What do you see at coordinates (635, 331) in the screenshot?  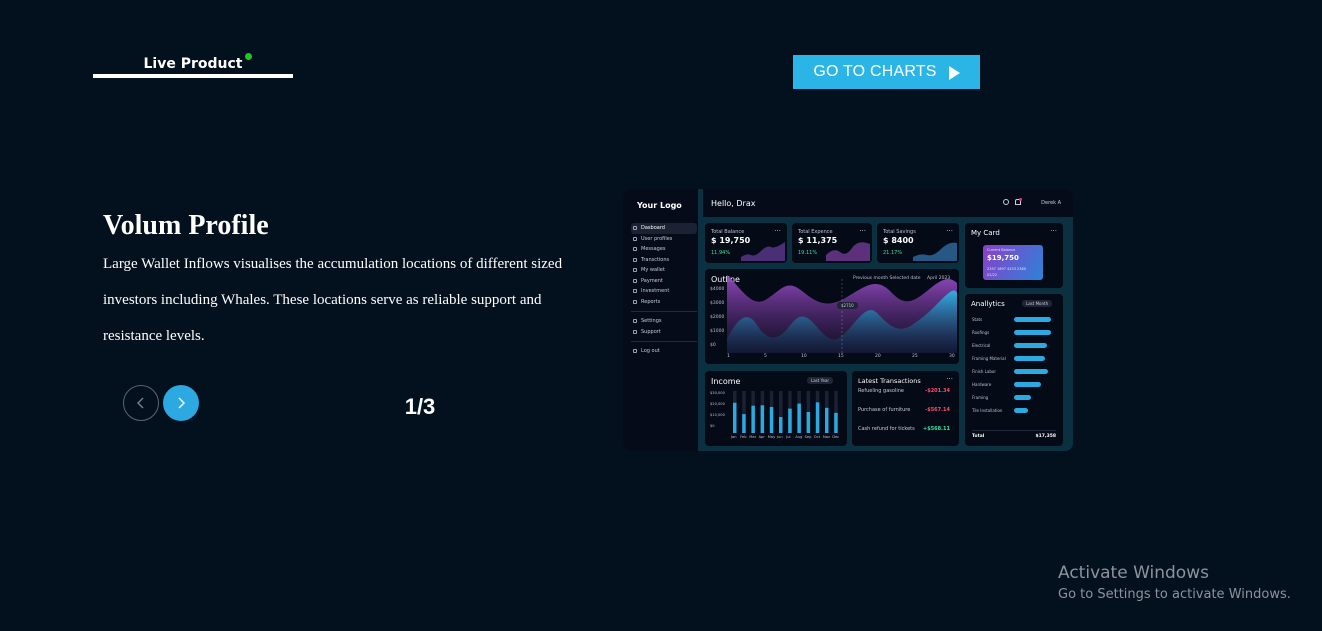 I see `support-icon` at bounding box center [635, 331].